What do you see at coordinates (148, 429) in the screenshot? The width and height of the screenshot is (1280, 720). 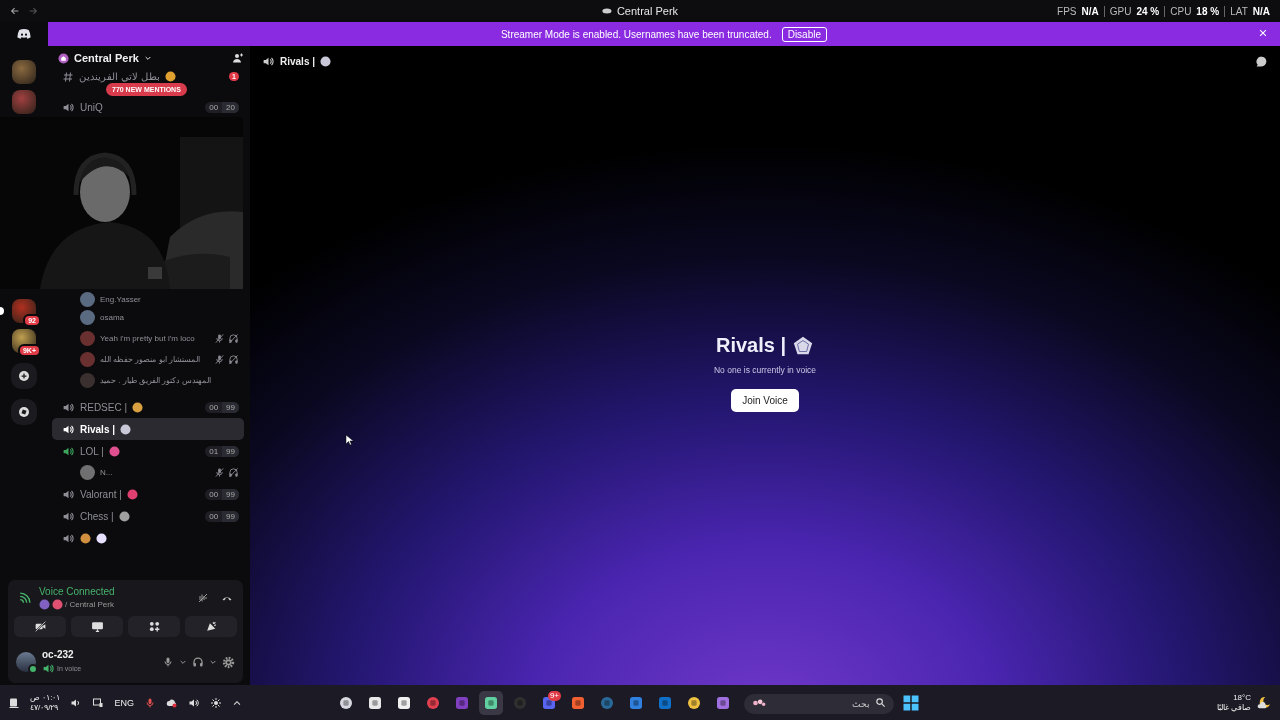 I see `channel-item: Rivals |` at bounding box center [148, 429].